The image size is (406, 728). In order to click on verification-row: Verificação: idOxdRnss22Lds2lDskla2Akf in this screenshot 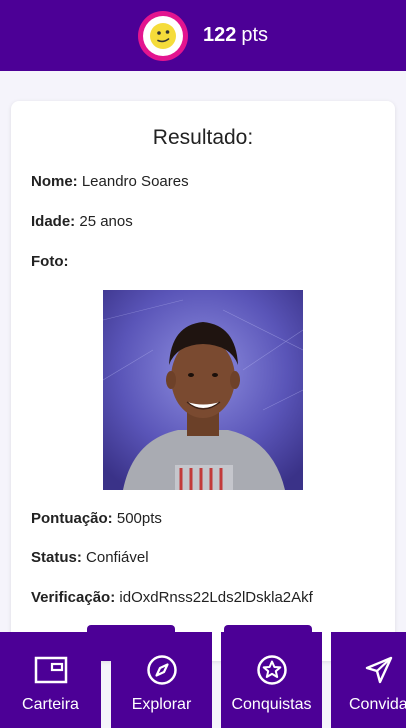, I will do `click(172, 597)`.